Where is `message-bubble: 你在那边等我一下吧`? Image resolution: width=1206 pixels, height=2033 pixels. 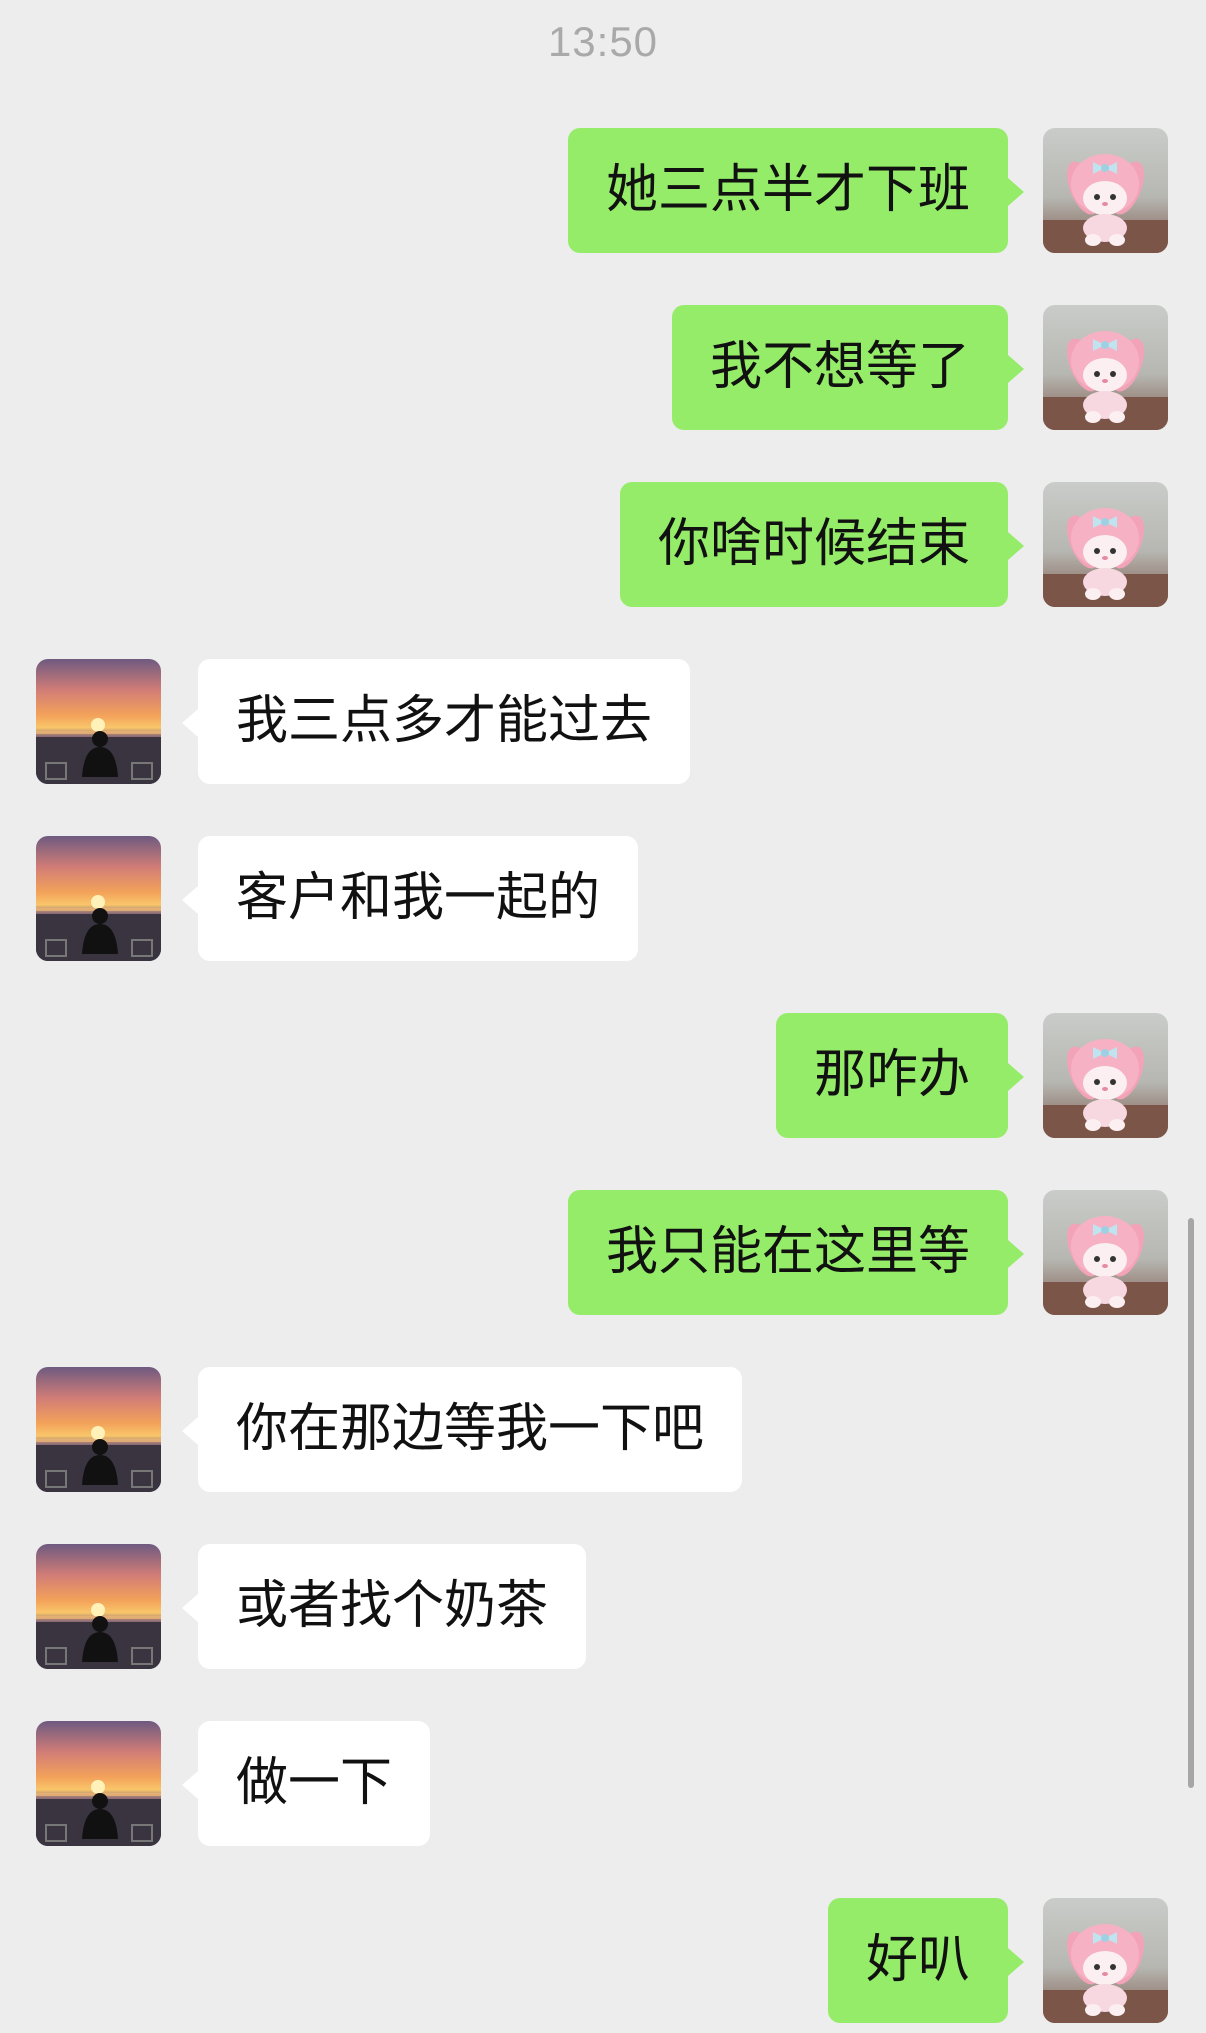
message-bubble: 你在那边等我一下吧 is located at coordinates (462, 1429).